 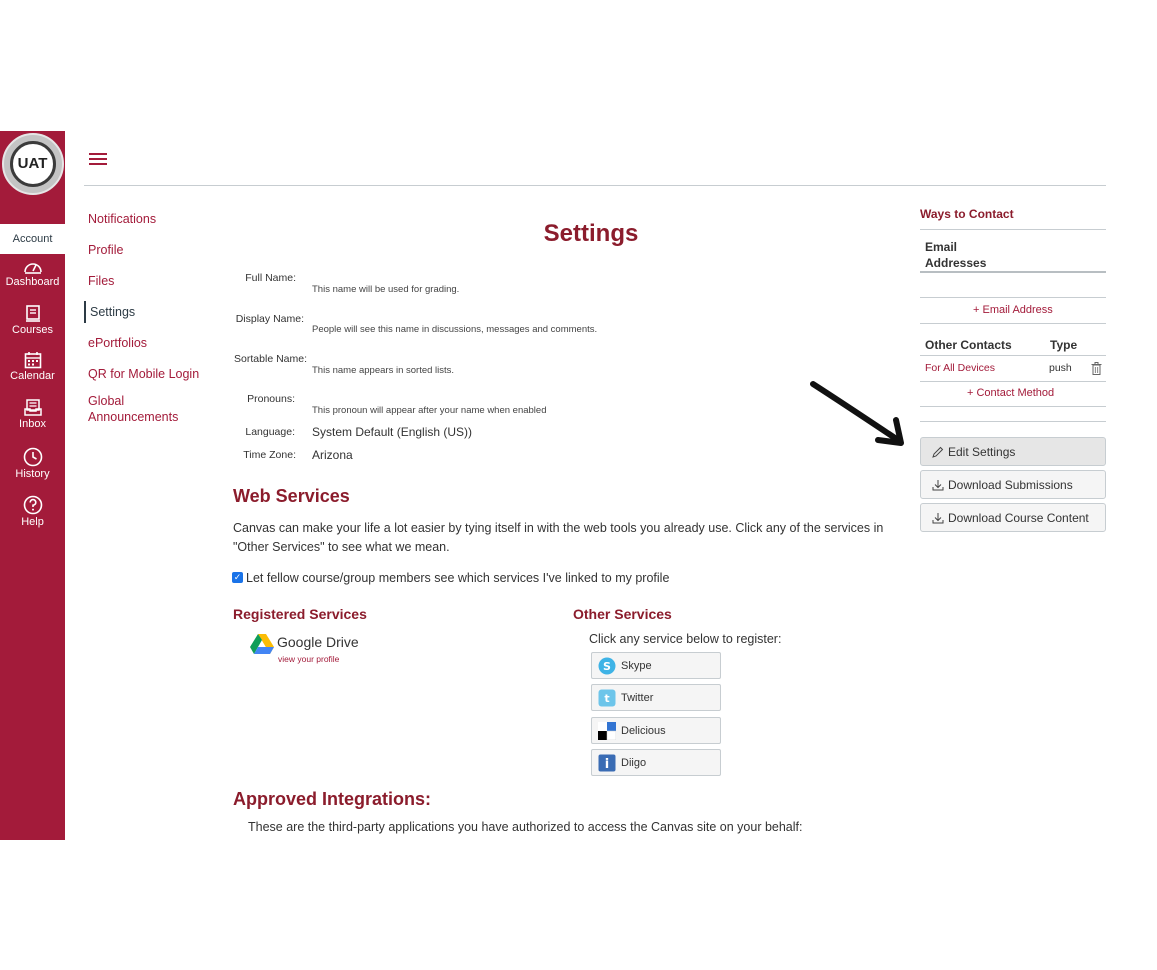 What do you see at coordinates (149, 312) in the screenshot?
I see `menu-item-settings: Settings` at bounding box center [149, 312].